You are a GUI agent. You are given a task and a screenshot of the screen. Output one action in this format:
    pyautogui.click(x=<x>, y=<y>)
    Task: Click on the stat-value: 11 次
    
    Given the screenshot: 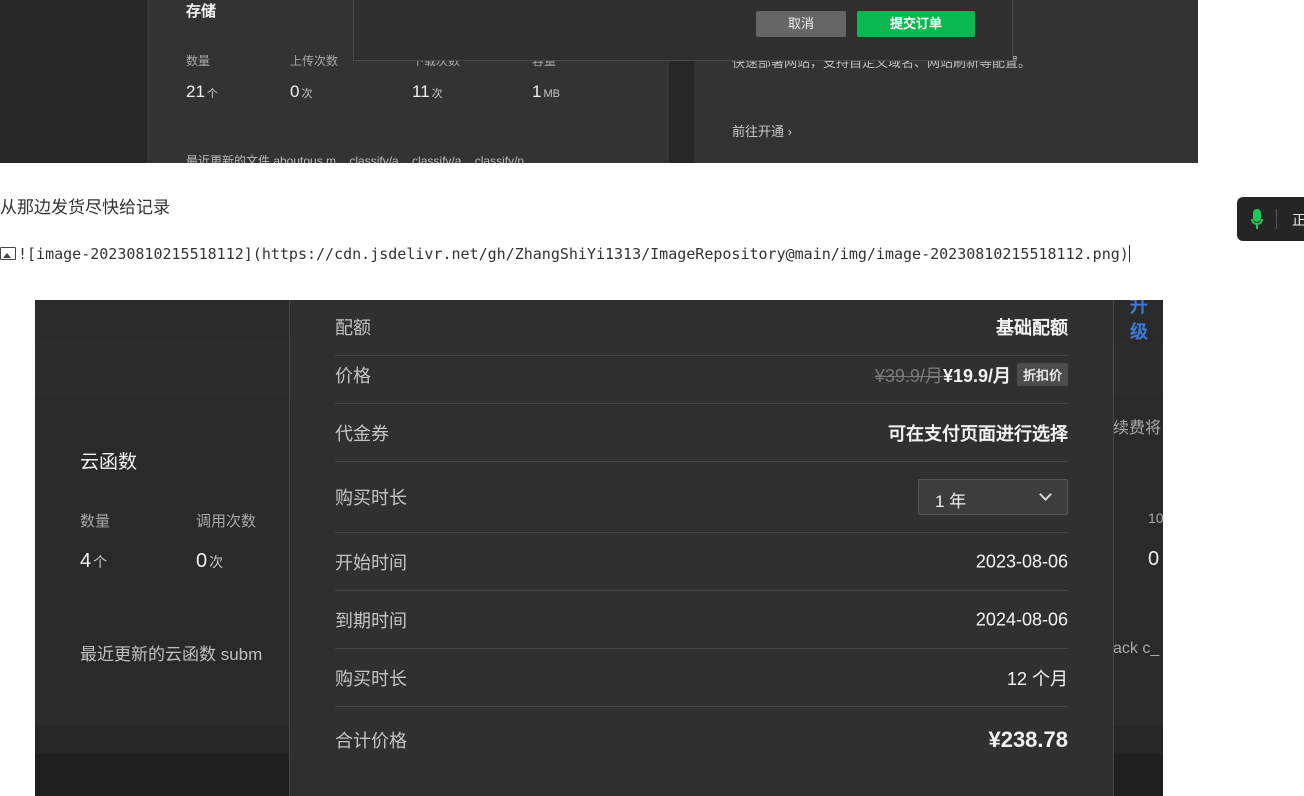 What is the action you would take?
    pyautogui.click(x=427, y=91)
    